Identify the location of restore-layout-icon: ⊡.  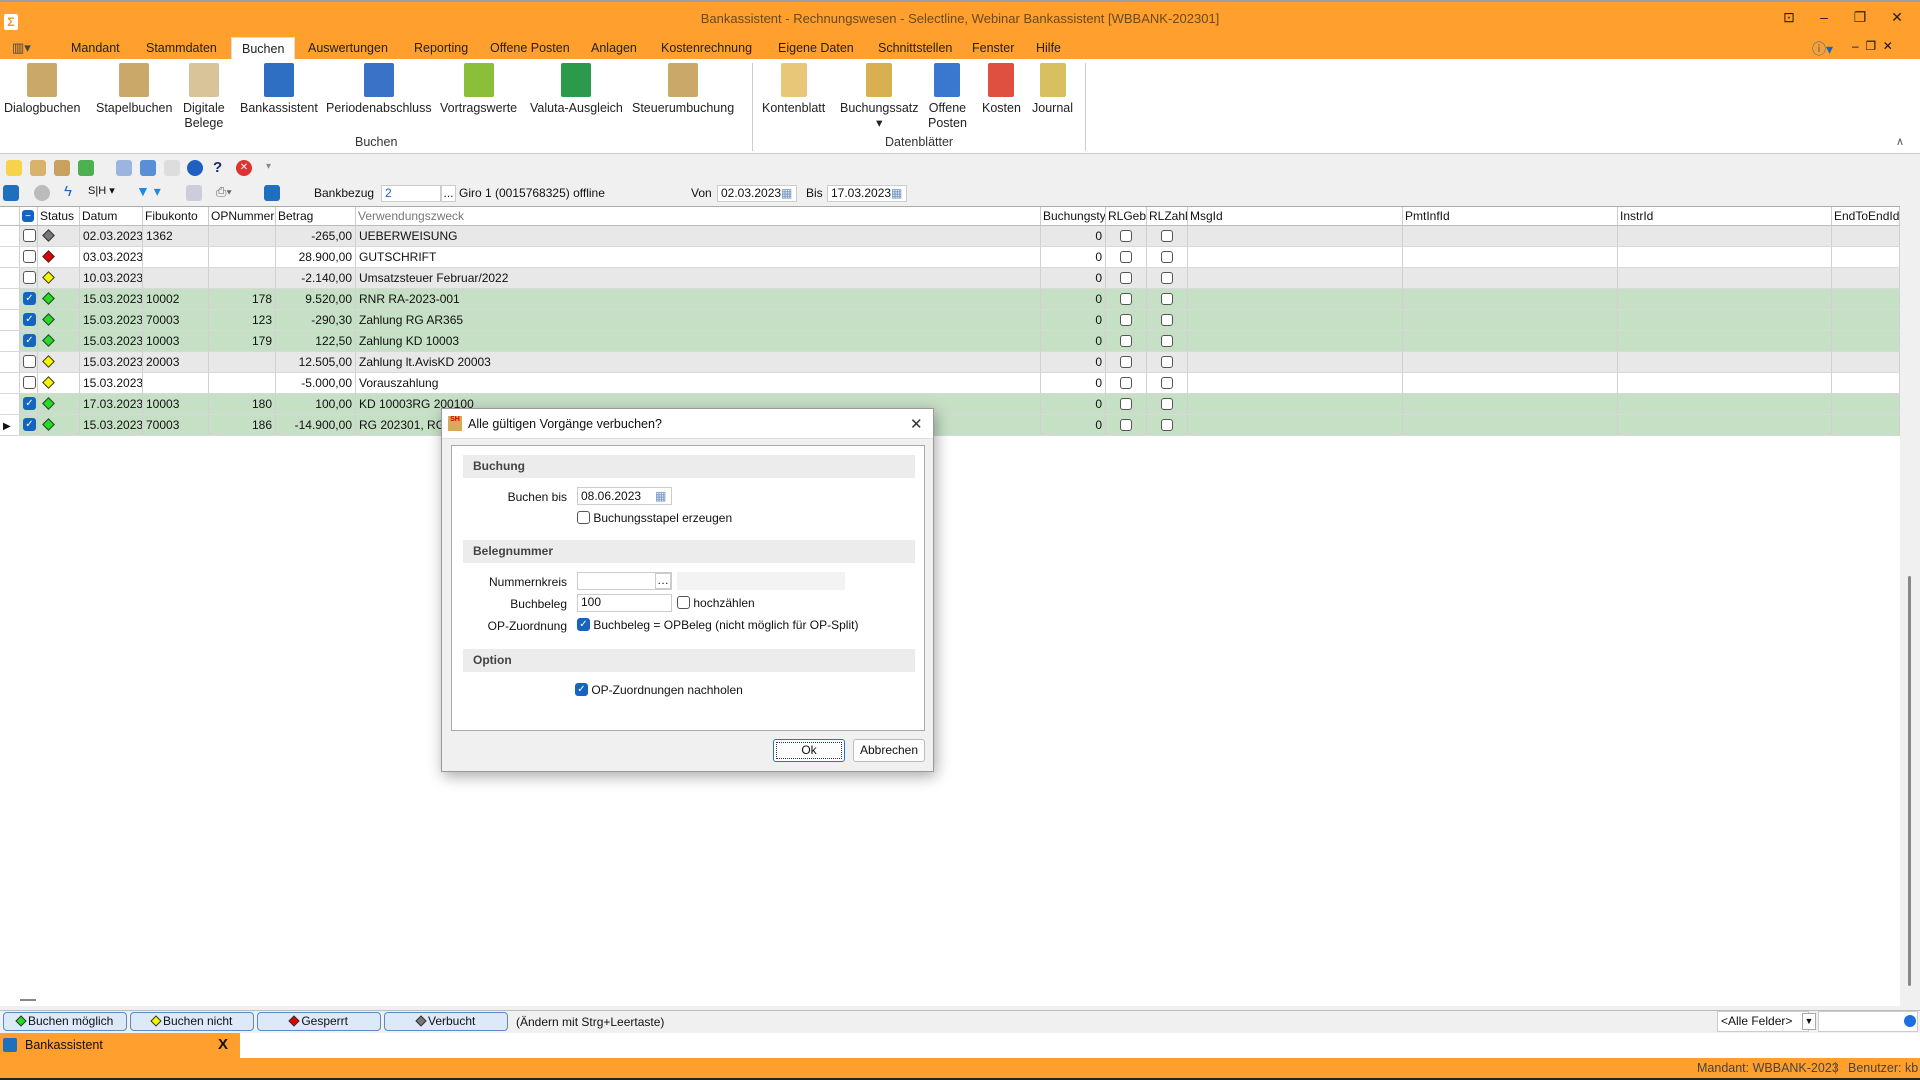
(1789, 19).